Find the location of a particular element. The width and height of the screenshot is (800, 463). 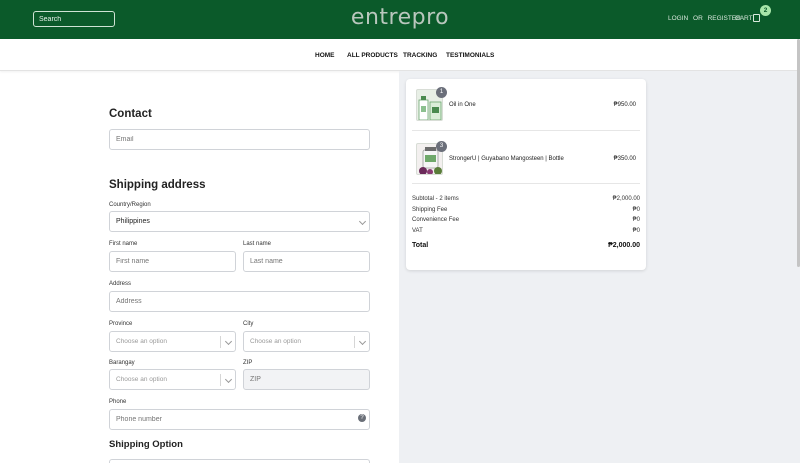

email-field is located at coordinates (239, 139).